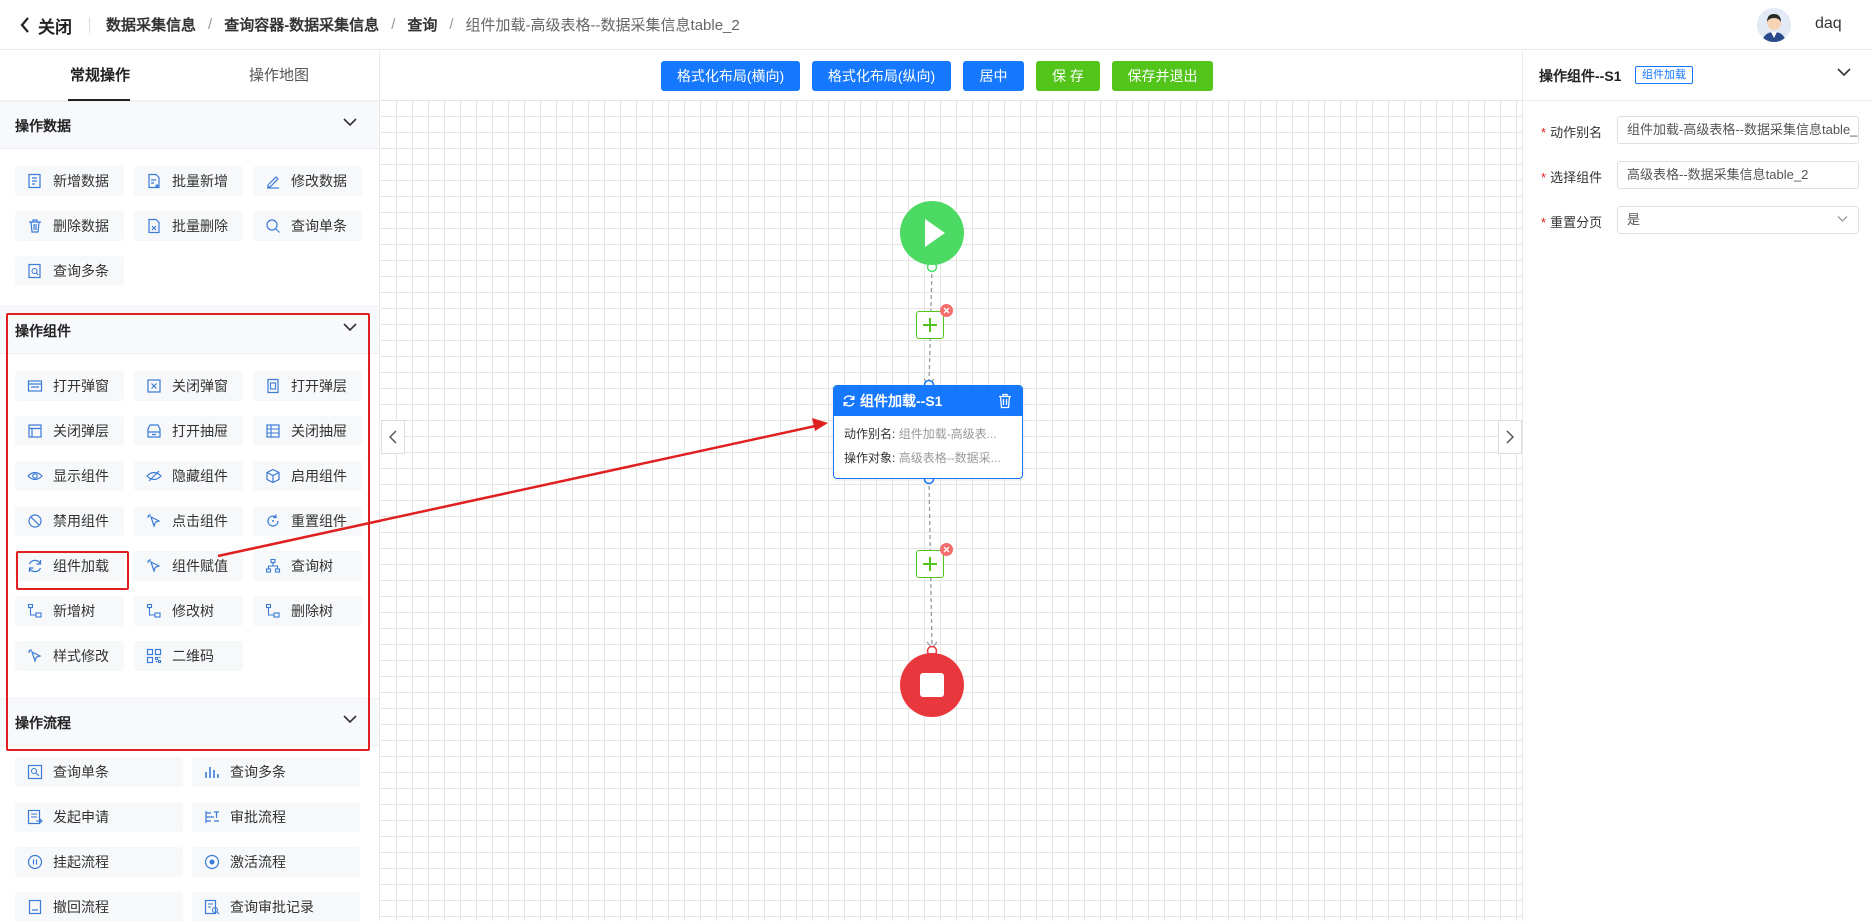  Describe the element at coordinates (307, 476) in the screenshot. I see `op-enable-component: 启用组件` at that location.